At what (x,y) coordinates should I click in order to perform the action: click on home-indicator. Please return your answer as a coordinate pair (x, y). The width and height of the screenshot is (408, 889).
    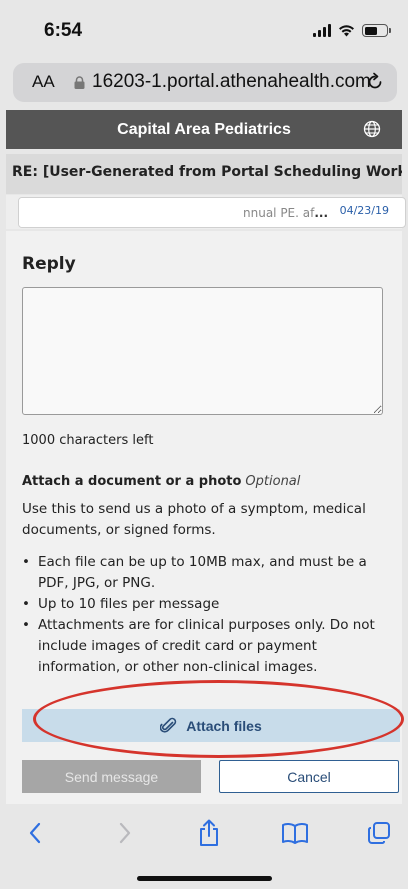
    Looking at the image, I should click on (204, 878).